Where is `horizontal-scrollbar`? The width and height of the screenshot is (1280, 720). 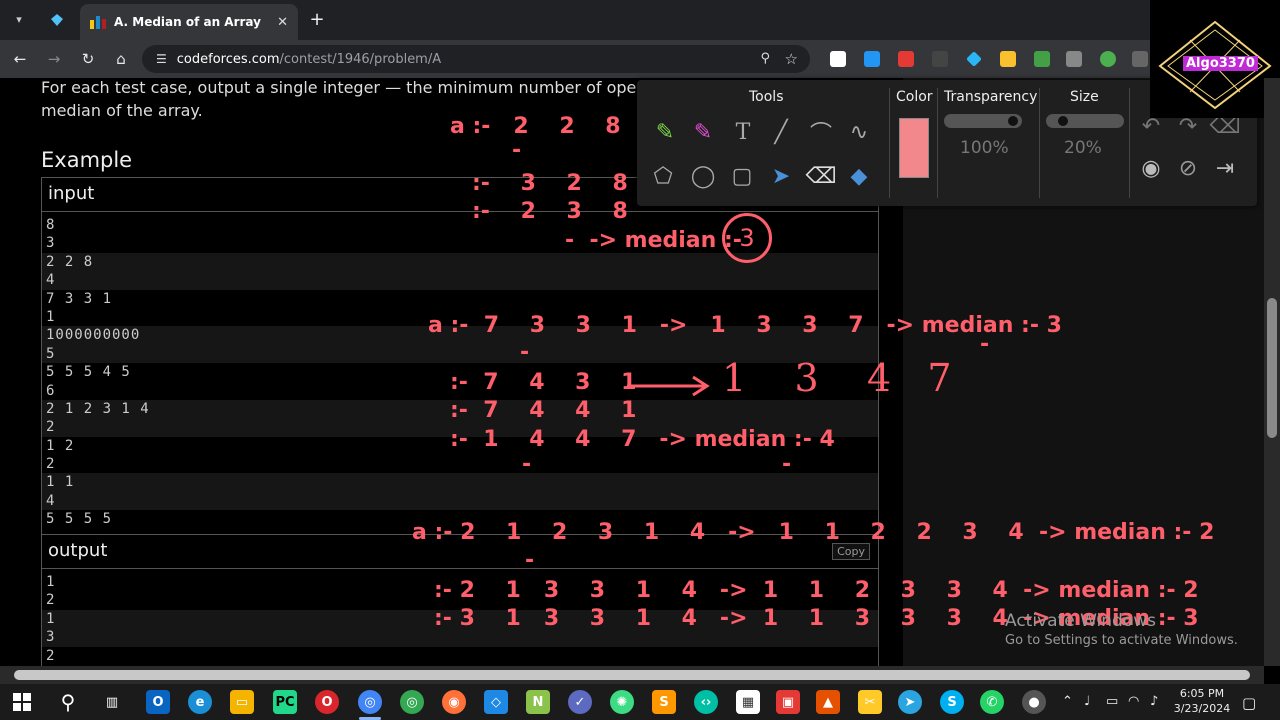
horizontal-scrollbar is located at coordinates (632, 675).